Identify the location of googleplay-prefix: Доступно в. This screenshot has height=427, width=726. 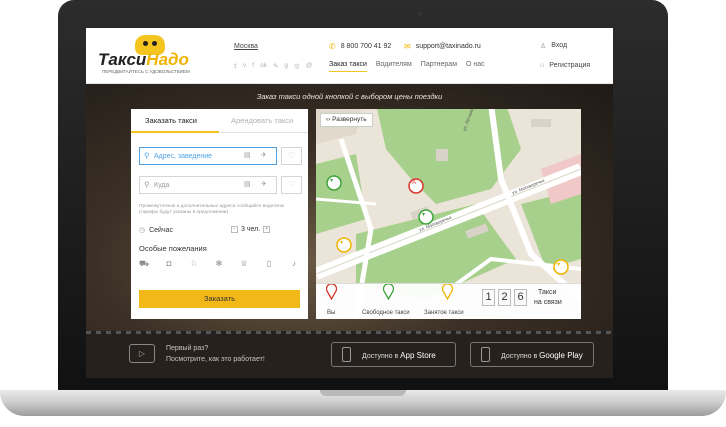
(519, 356).